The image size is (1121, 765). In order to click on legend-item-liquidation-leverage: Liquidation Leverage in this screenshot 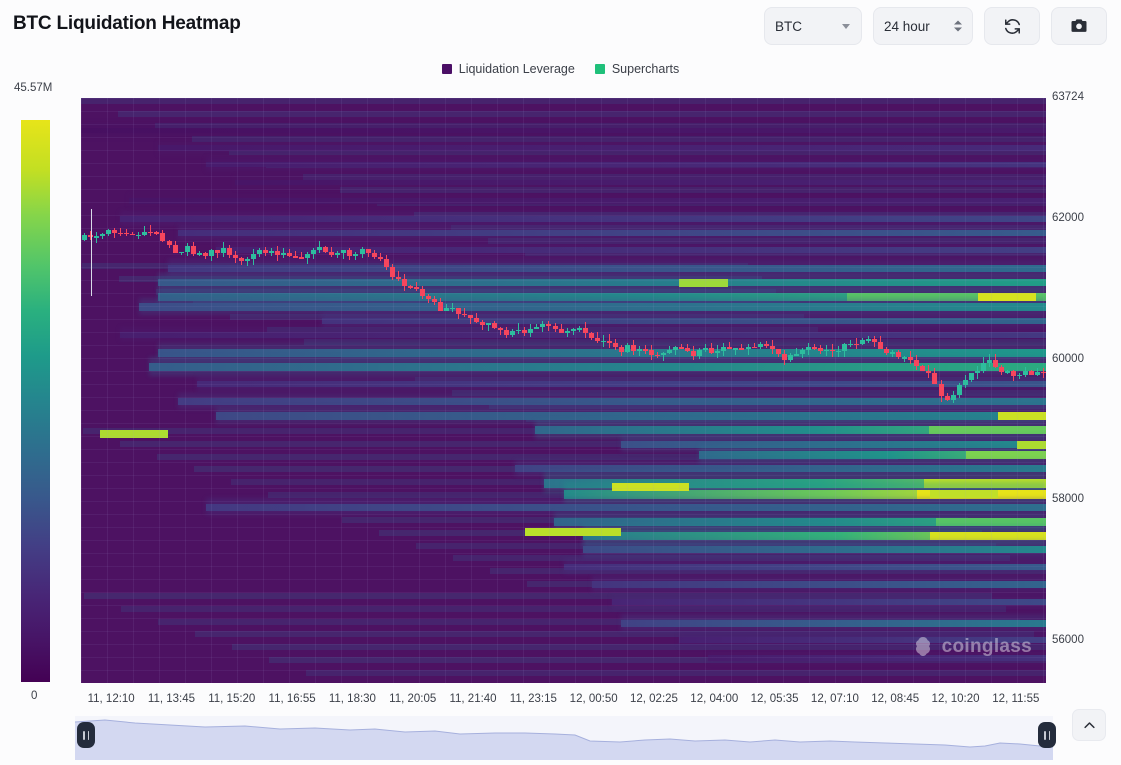, I will do `click(508, 69)`.